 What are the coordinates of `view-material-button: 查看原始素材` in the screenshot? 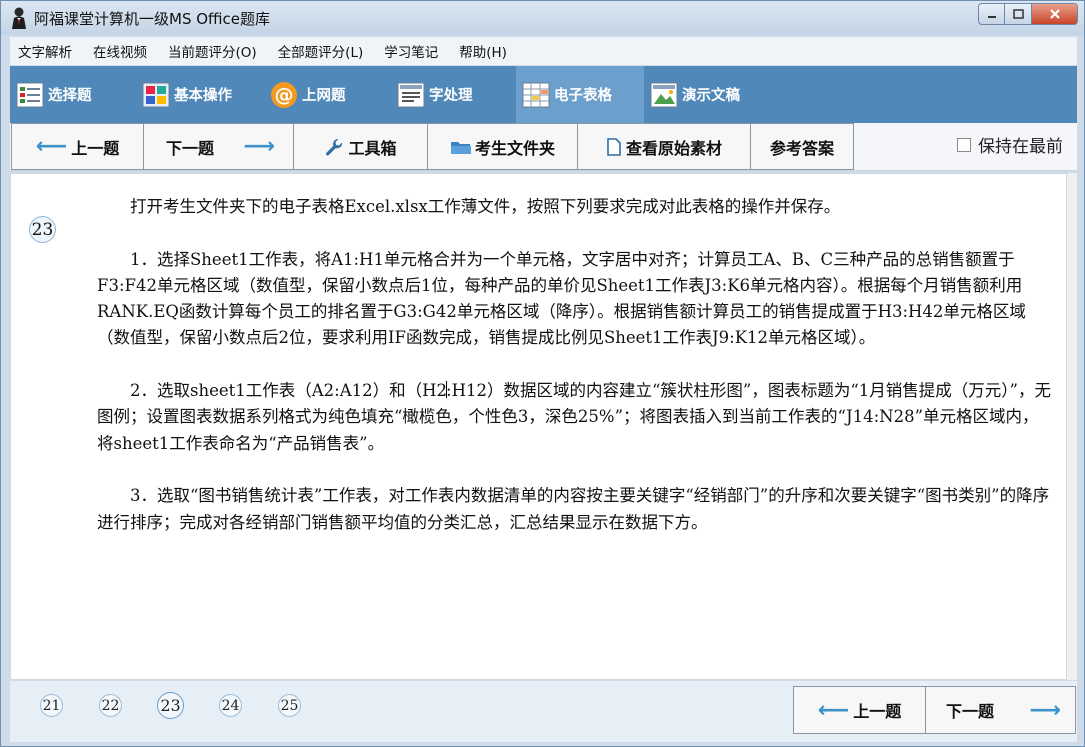 It's located at (664, 146).